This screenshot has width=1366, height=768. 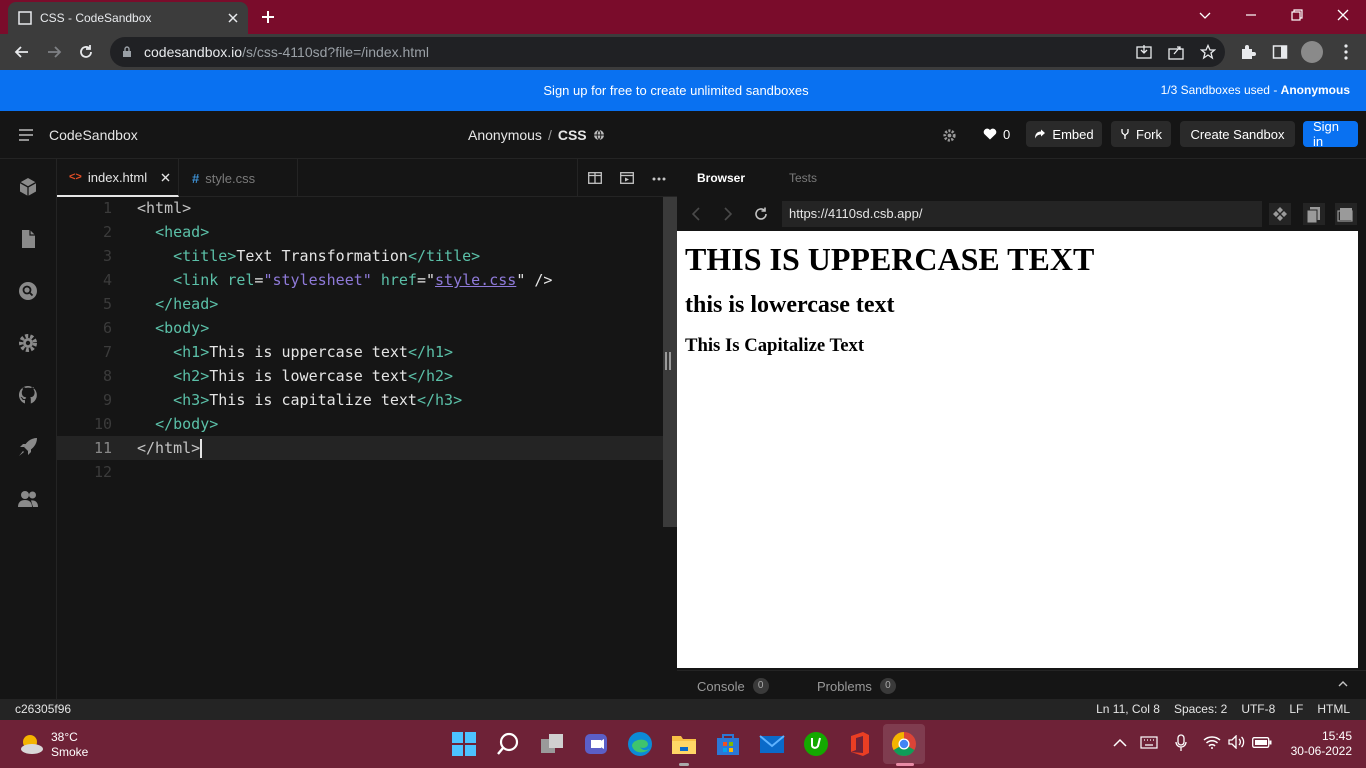 What do you see at coordinates (728, 214) in the screenshot?
I see `preview-forward-icon` at bounding box center [728, 214].